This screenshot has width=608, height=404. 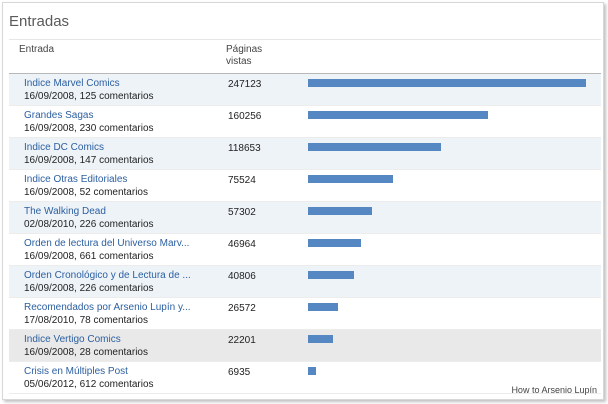 I want to click on entry-views-count: 26572, so click(x=242, y=308).